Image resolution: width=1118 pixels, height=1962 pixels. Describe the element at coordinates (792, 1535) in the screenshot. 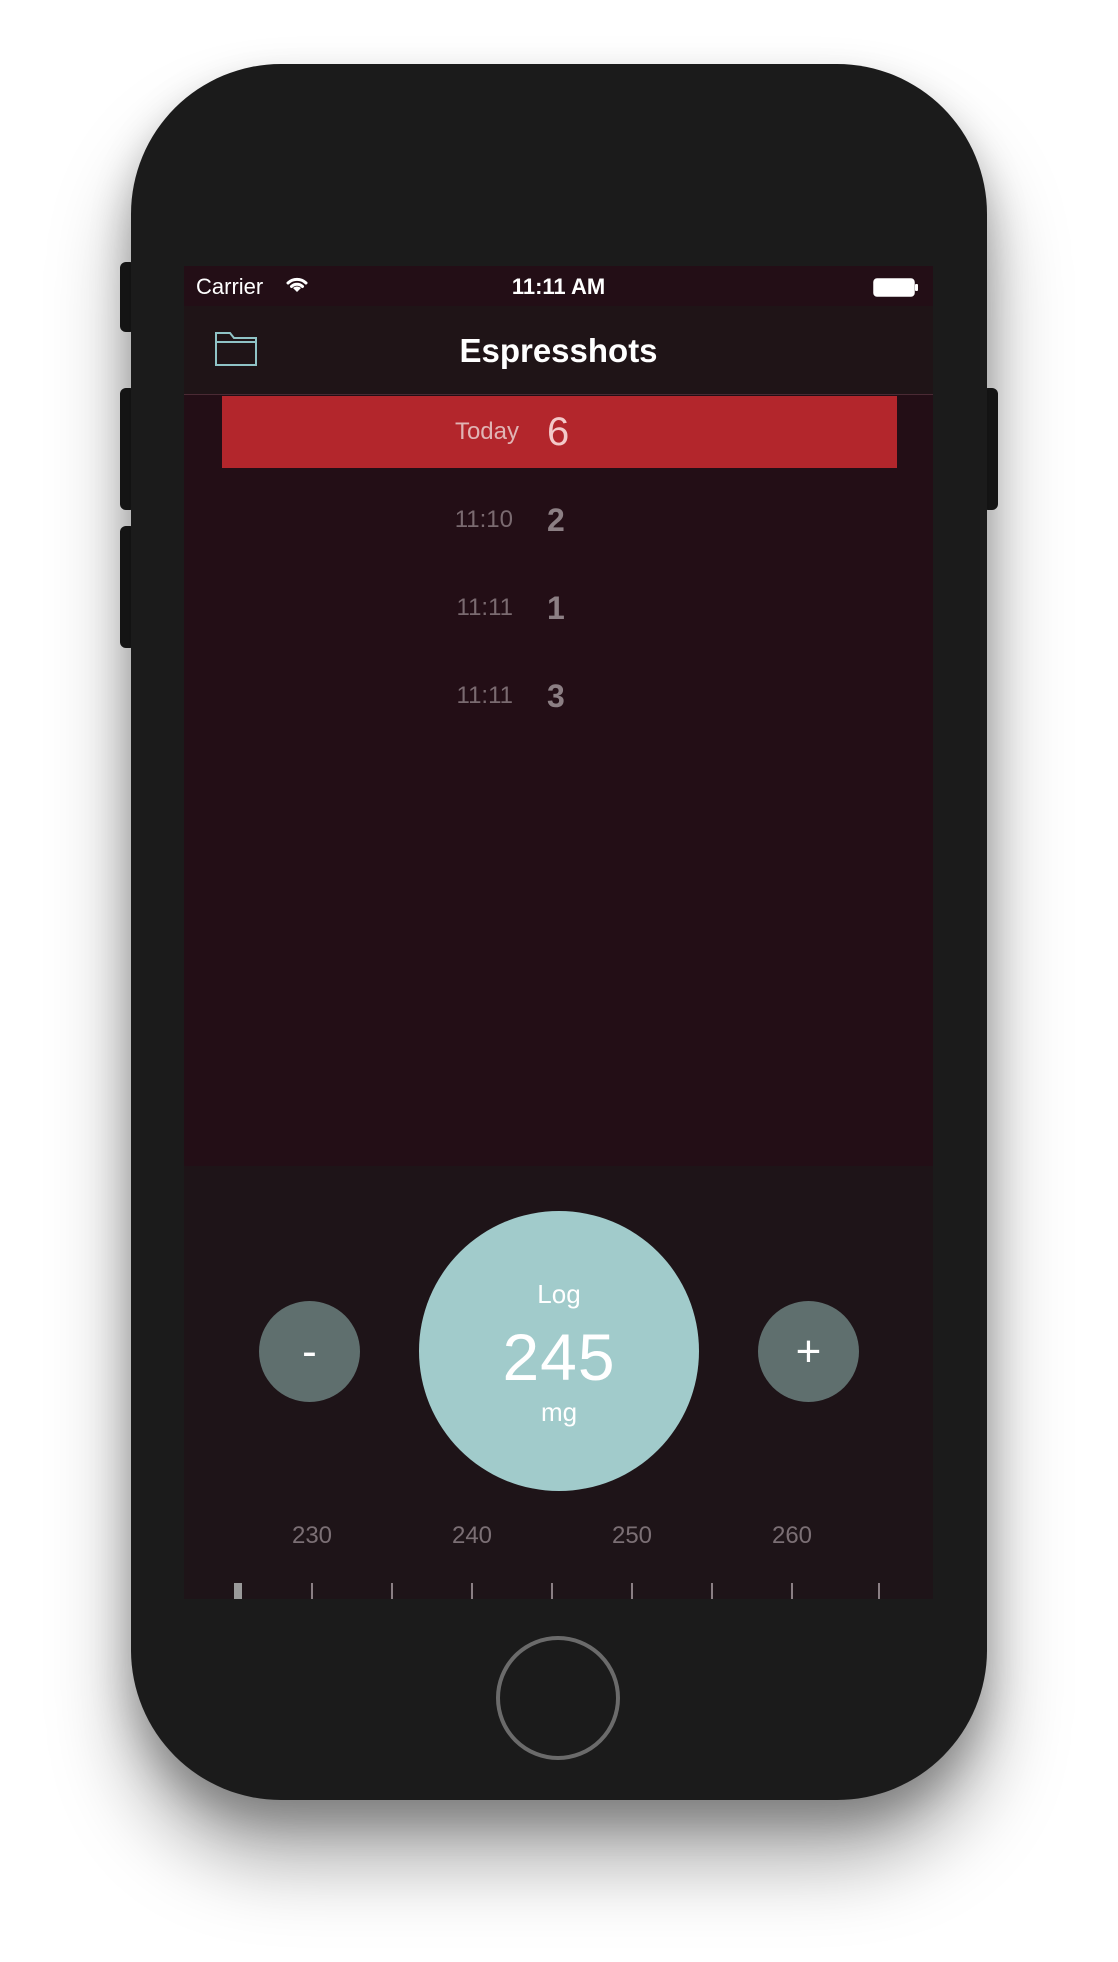

I see `ruler-label: 260` at that location.